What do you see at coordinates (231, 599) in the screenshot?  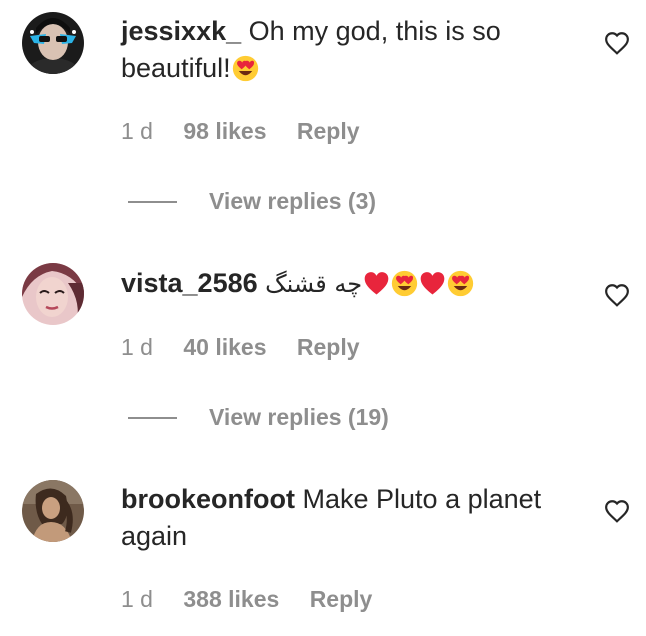 I see `comment-likes: 388 likes` at bounding box center [231, 599].